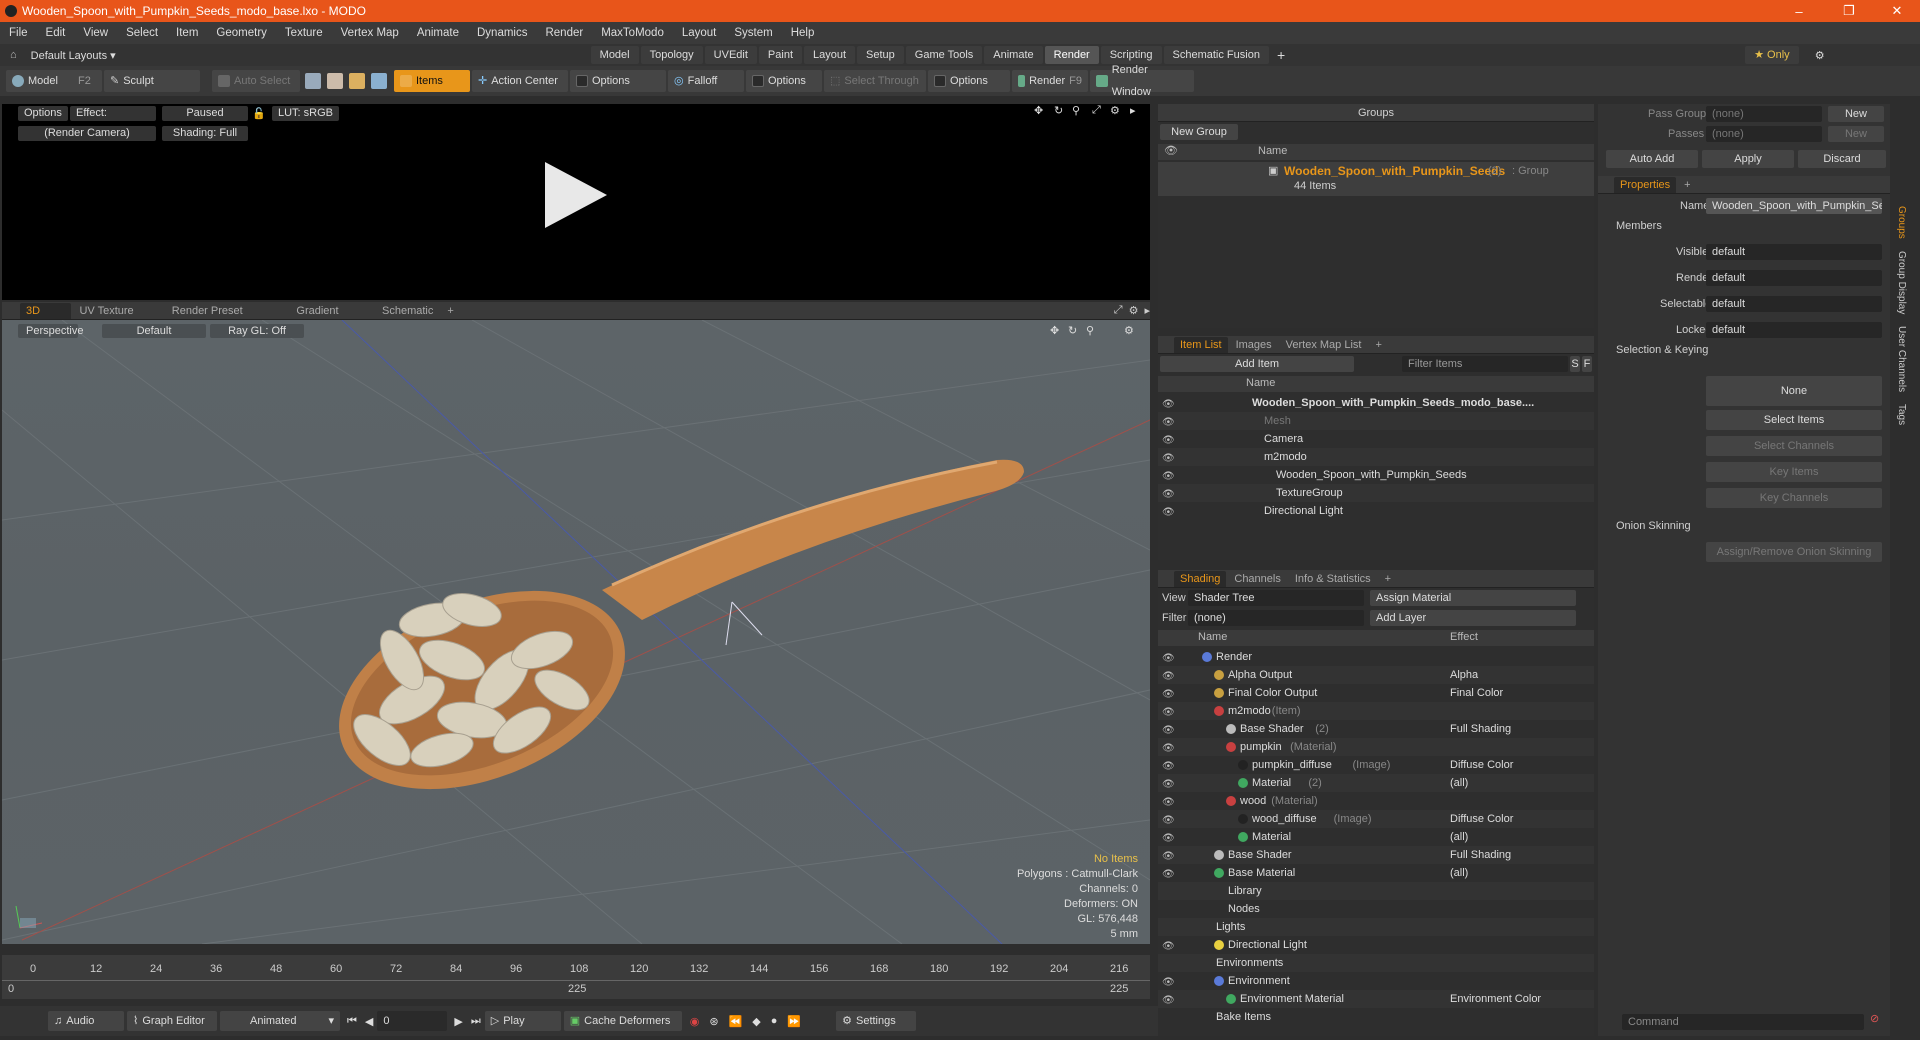 This screenshot has width=1920, height=1040. I want to click on item-row: 👁 Camera, so click(1376, 439).